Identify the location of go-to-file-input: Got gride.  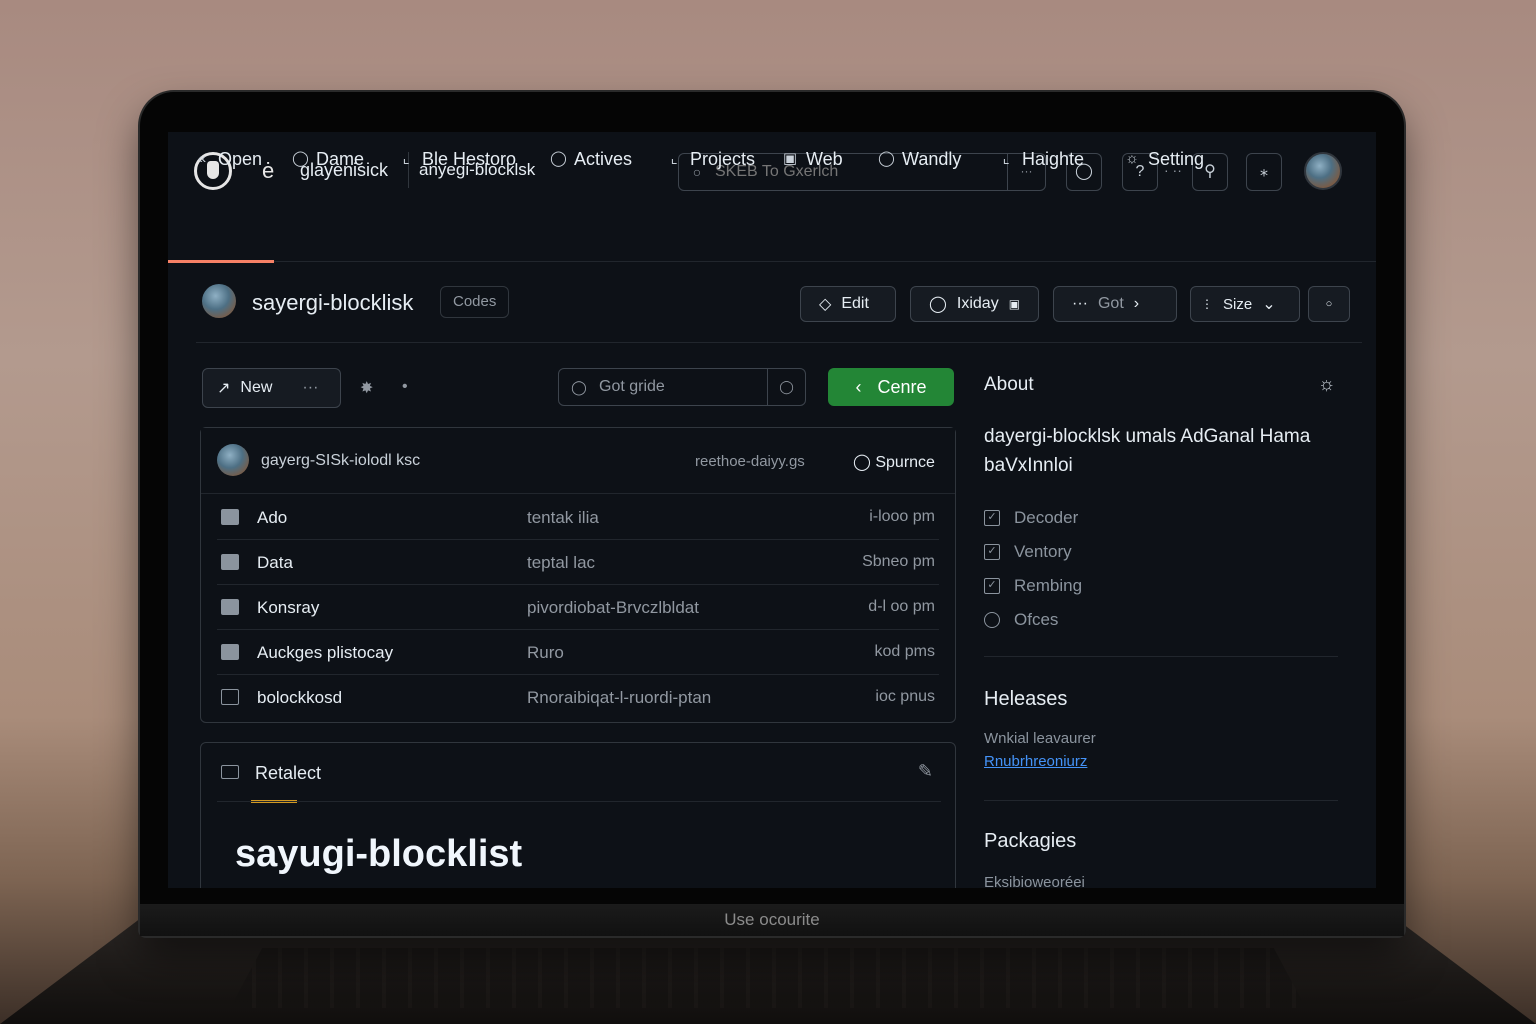
(683, 387).